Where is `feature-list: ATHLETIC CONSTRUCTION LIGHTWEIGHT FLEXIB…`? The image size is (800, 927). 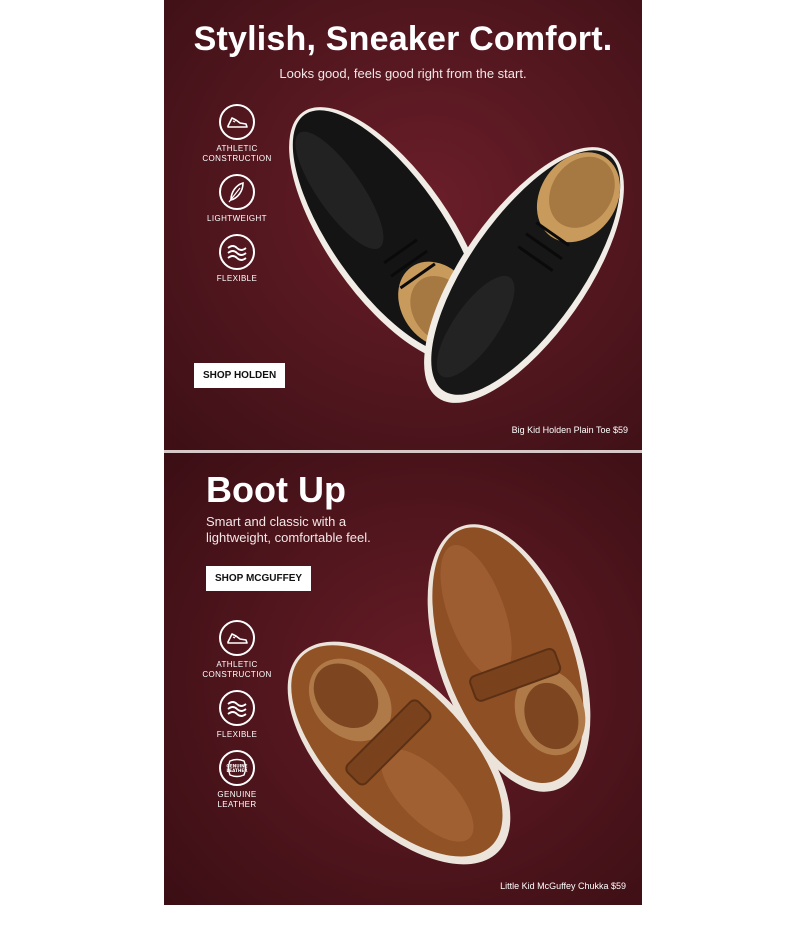 feature-list: ATHLETIC CONSTRUCTION LIGHTWEIGHT FLEXIB… is located at coordinates (237, 199).